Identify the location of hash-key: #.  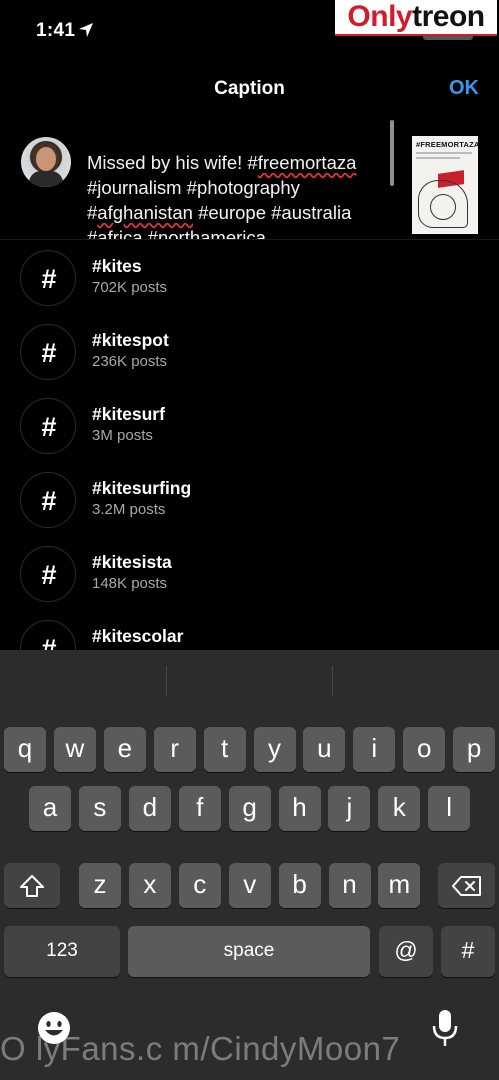
(468, 951).